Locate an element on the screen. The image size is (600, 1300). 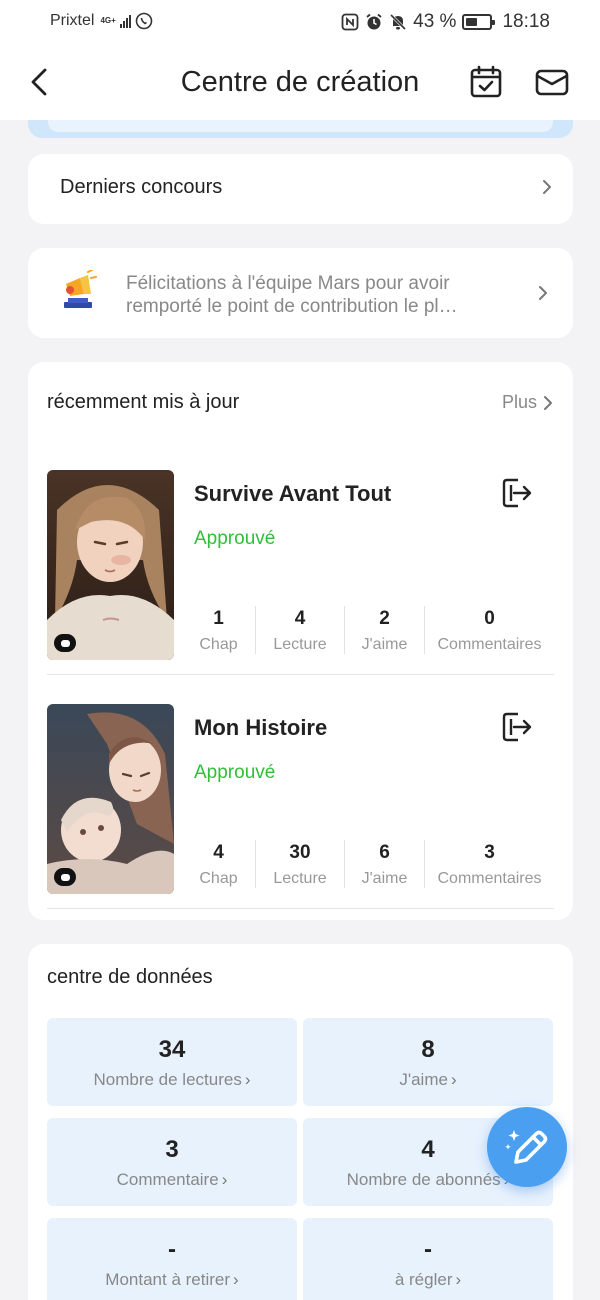
tile-value: 3 is located at coordinates (172, 1149).